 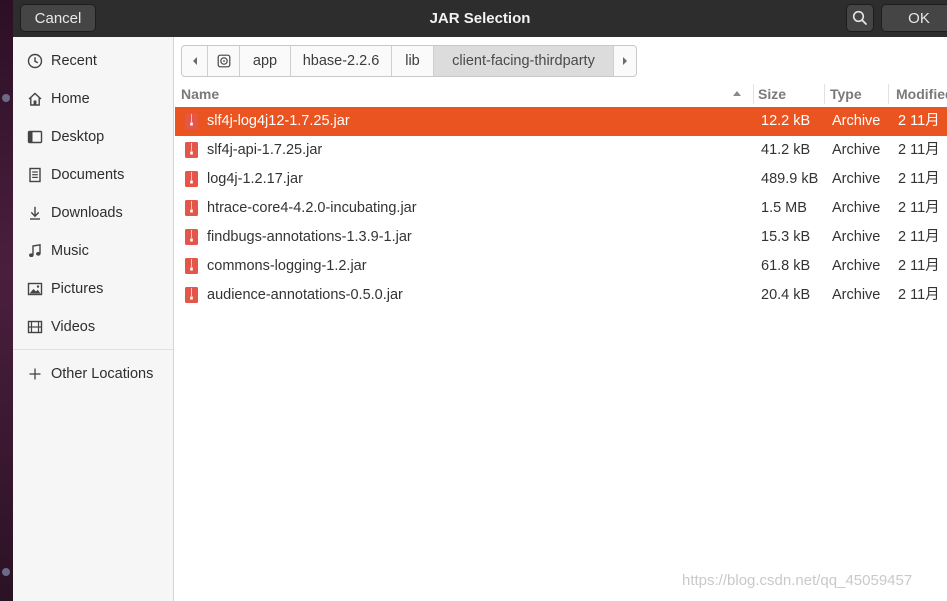 I want to click on chevron-right-icon, so click(x=625, y=61).